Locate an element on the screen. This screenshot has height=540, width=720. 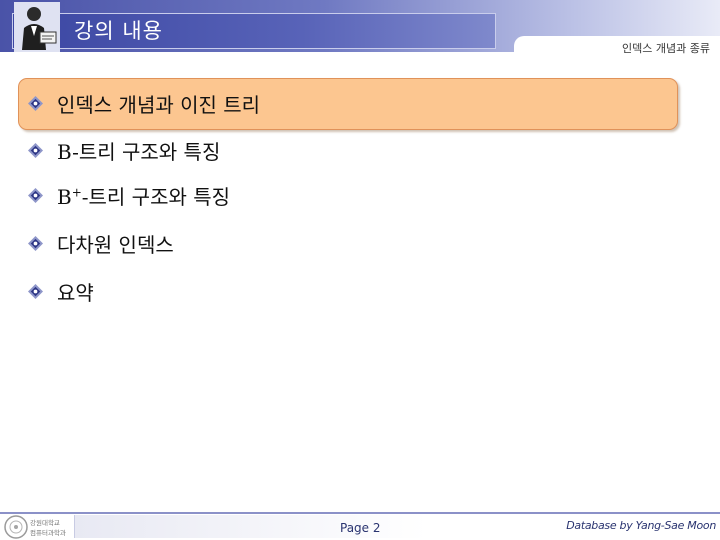
list-item: 요약 is located at coordinates (61, 291).